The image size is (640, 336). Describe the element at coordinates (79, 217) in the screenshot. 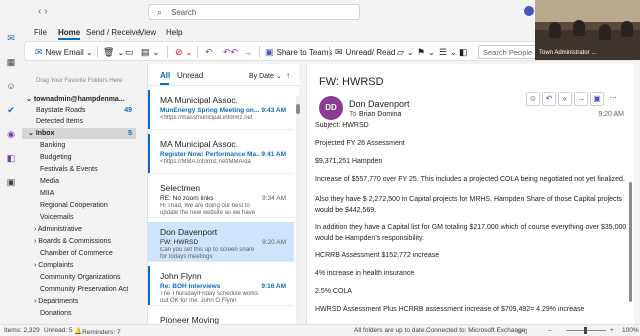

I see `folder-voicemails: Voicemails` at that location.